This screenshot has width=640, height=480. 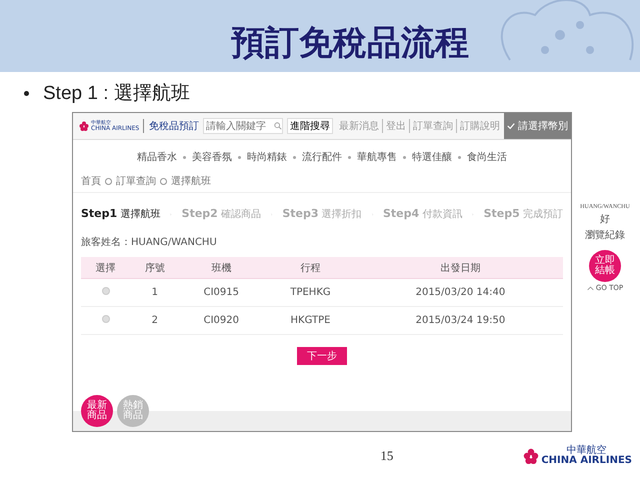 I want to click on currency-button: 請選擇幣別, so click(x=537, y=126).